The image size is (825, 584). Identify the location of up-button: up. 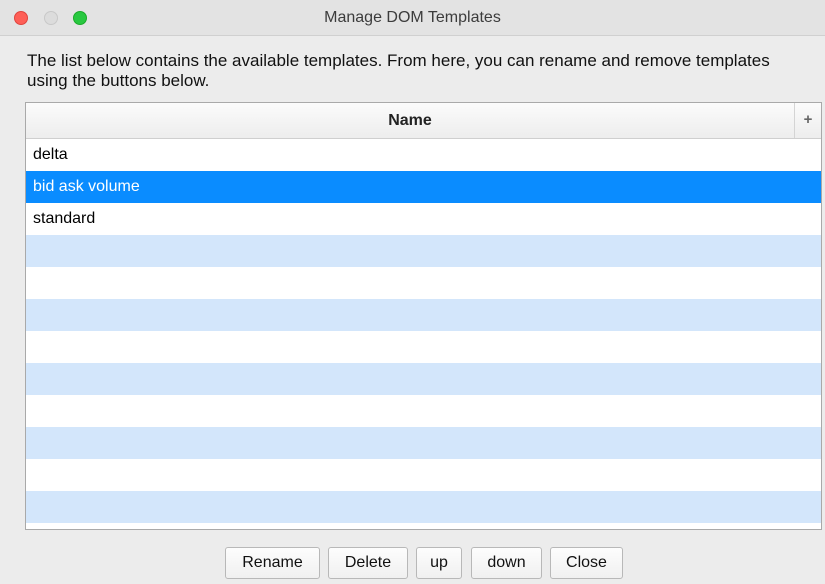
(439, 563).